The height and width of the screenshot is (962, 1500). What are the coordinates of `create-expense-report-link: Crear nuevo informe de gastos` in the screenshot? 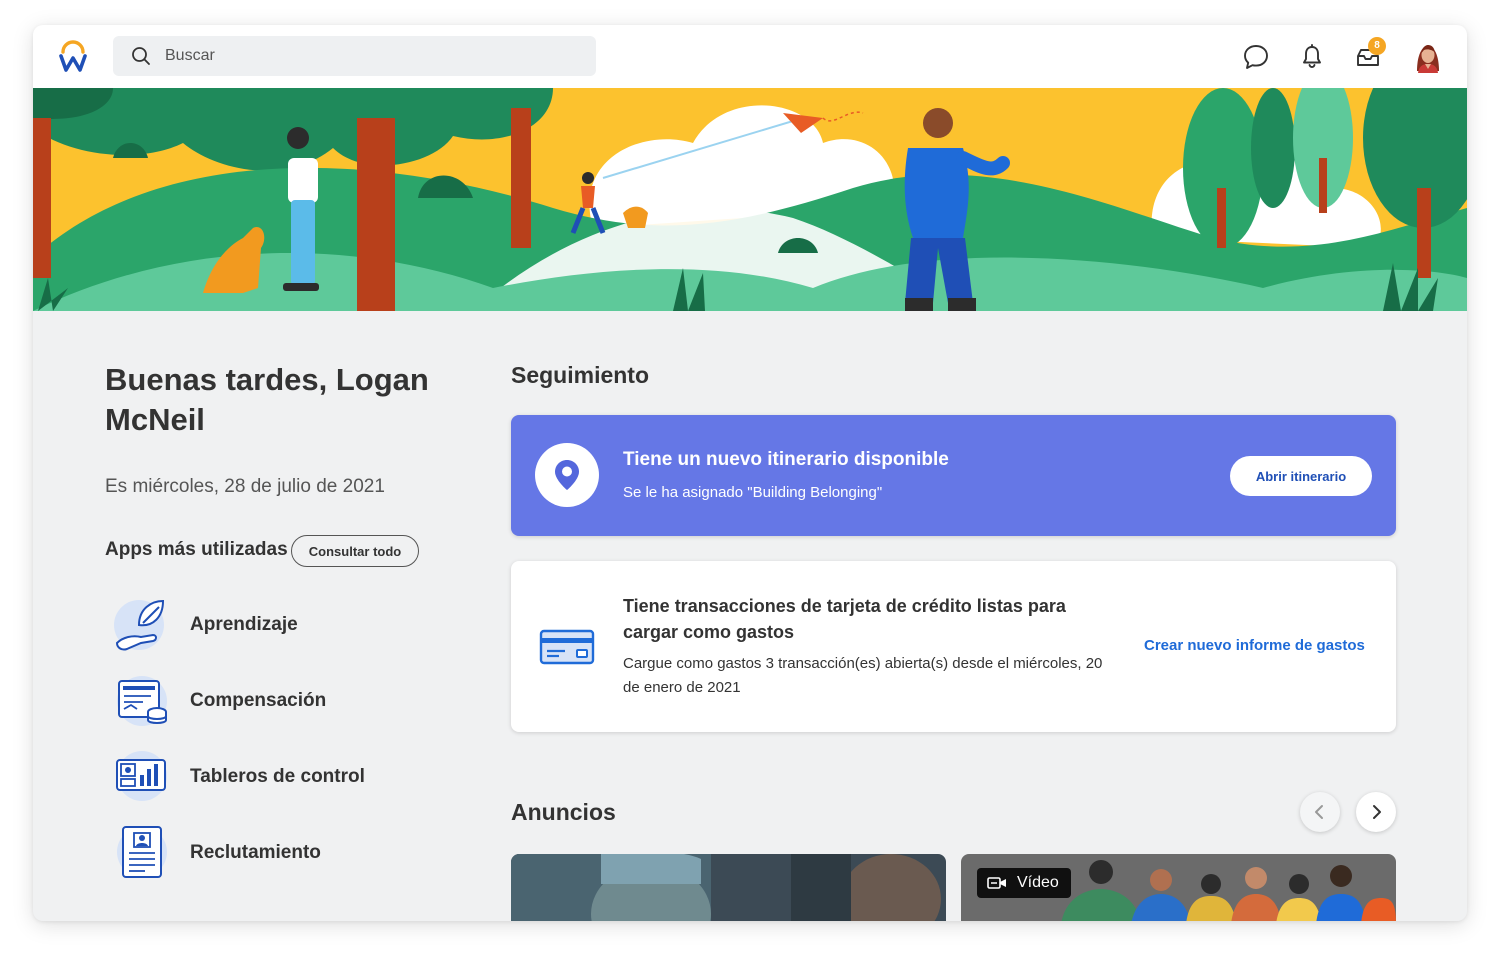 It's located at (1254, 645).